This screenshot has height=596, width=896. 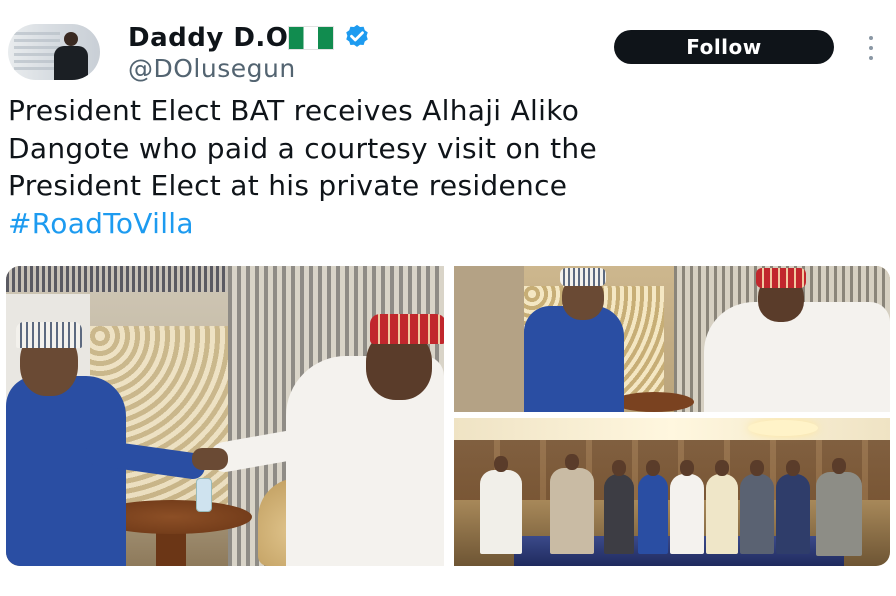 I want to click on photo-door, so click(x=489, y=339).